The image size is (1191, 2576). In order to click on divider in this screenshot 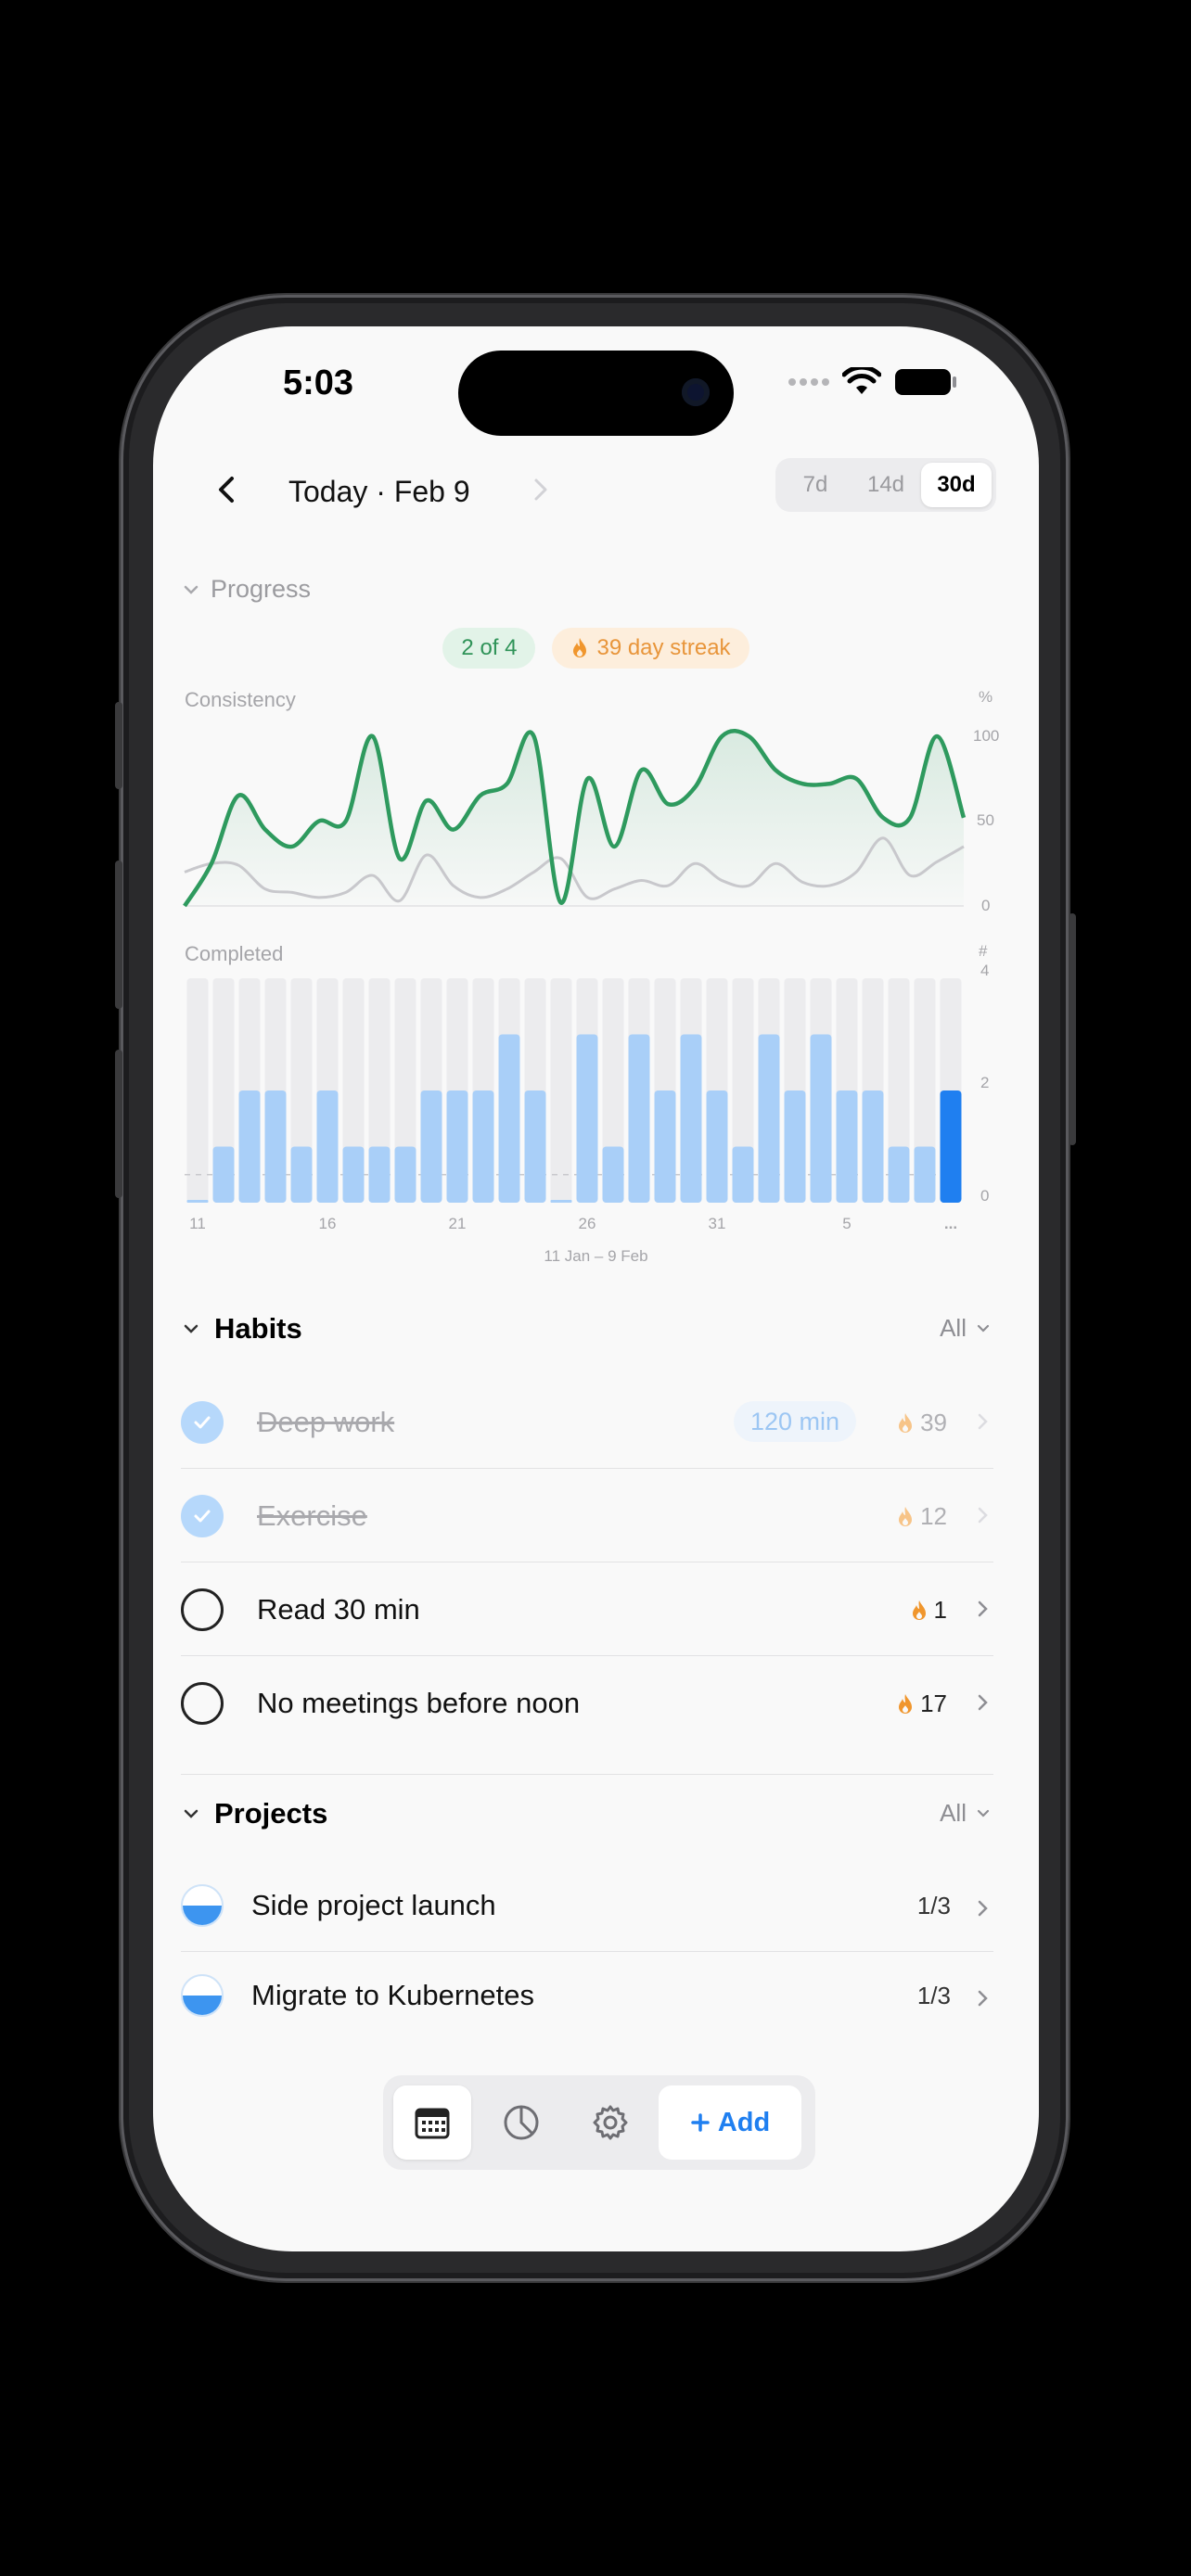, I will do `click(587, 1774)`.